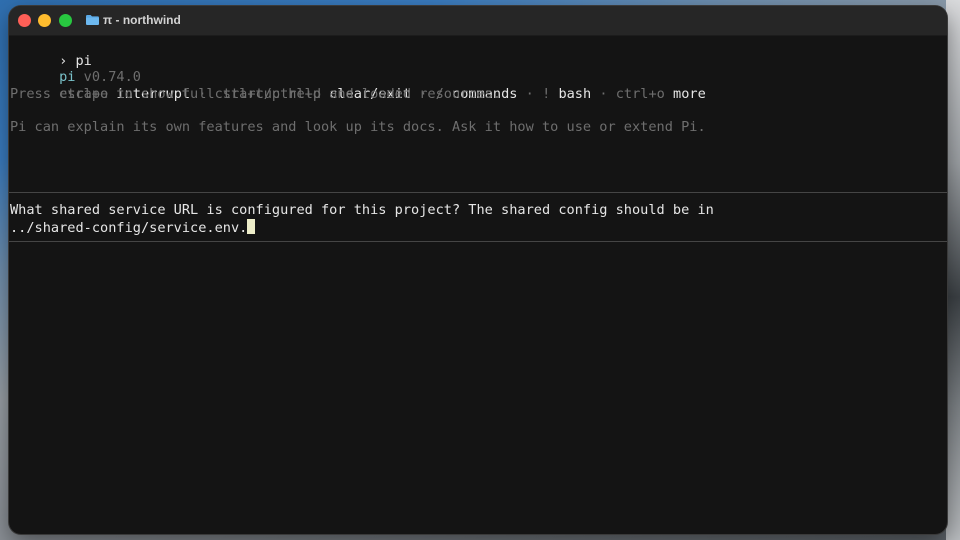  Describe the element at coordinates (546, 93) in the screenshot. I see `shortcut-key: !` at that location.